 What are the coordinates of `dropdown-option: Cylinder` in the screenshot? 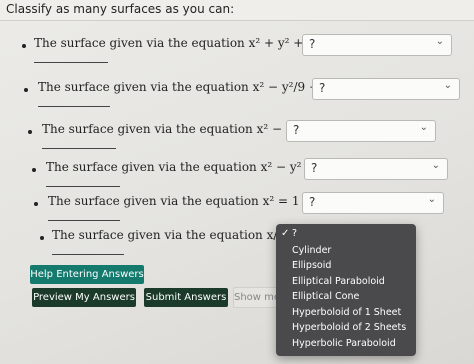 It's located at (311, 250).